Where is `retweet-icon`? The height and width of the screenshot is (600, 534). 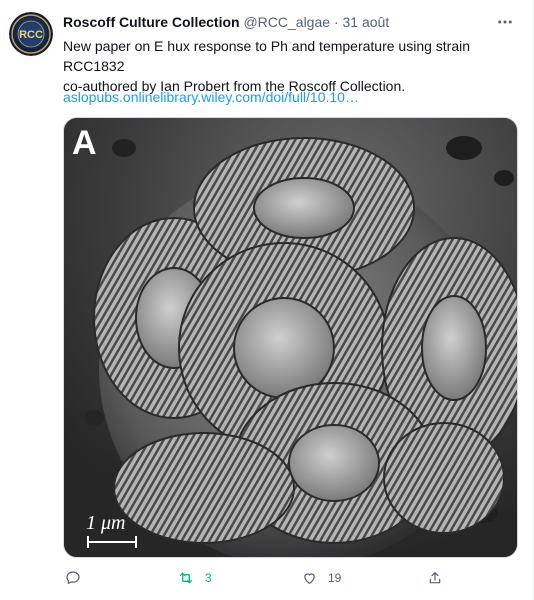 retweet-icon is located at coordinates (186, 578).